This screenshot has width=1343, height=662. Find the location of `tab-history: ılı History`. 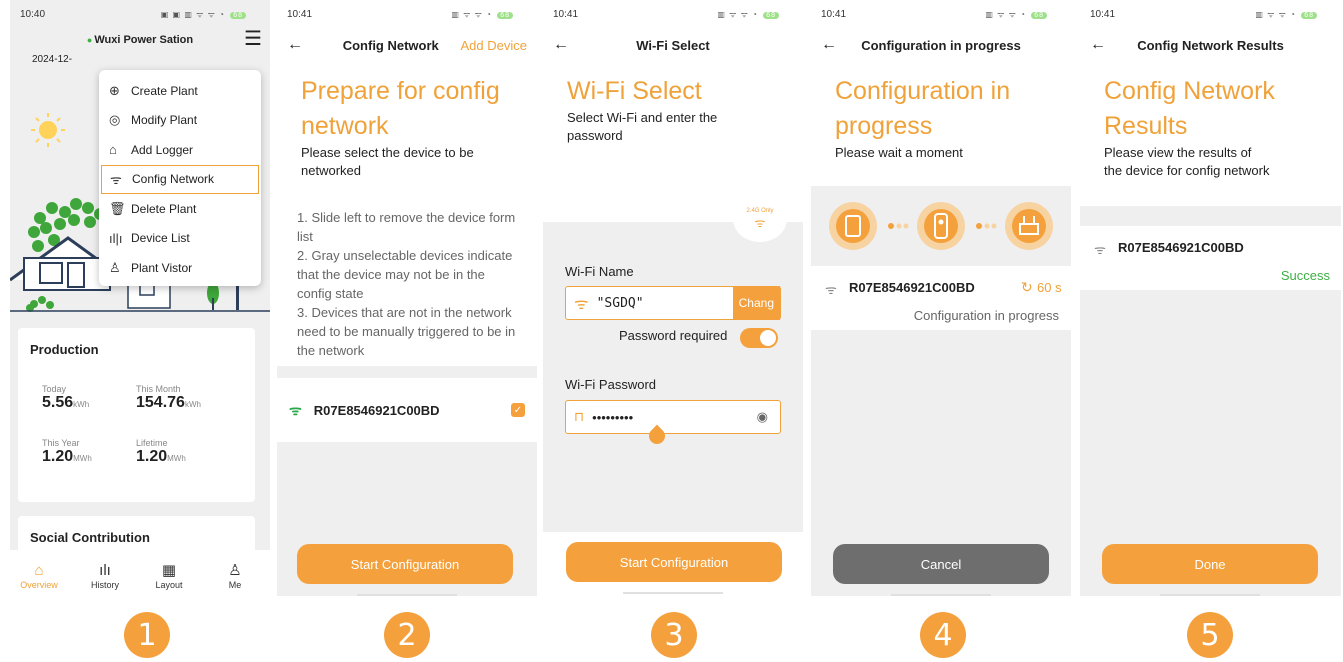

tab-history: ılı History is located at coordinates (105, 576).